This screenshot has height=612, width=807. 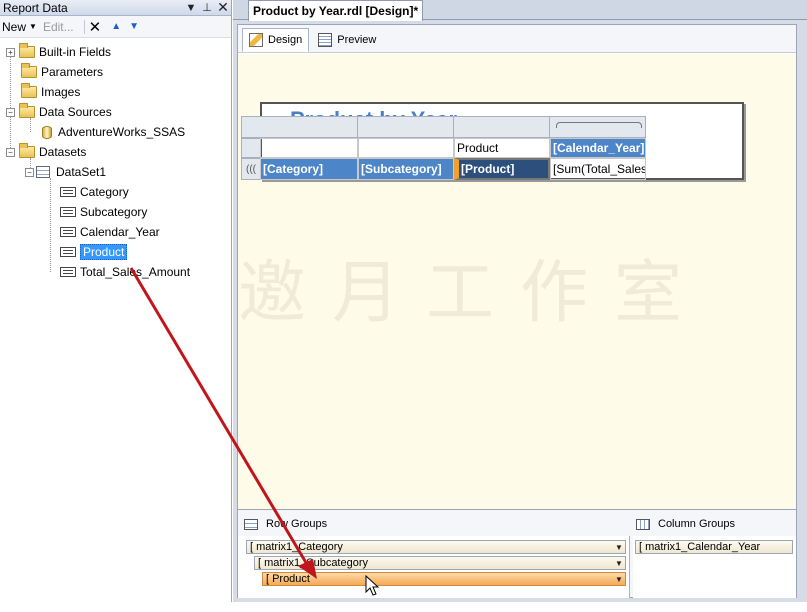 I want to click on pencil-icon, so click(x=256, y=40).